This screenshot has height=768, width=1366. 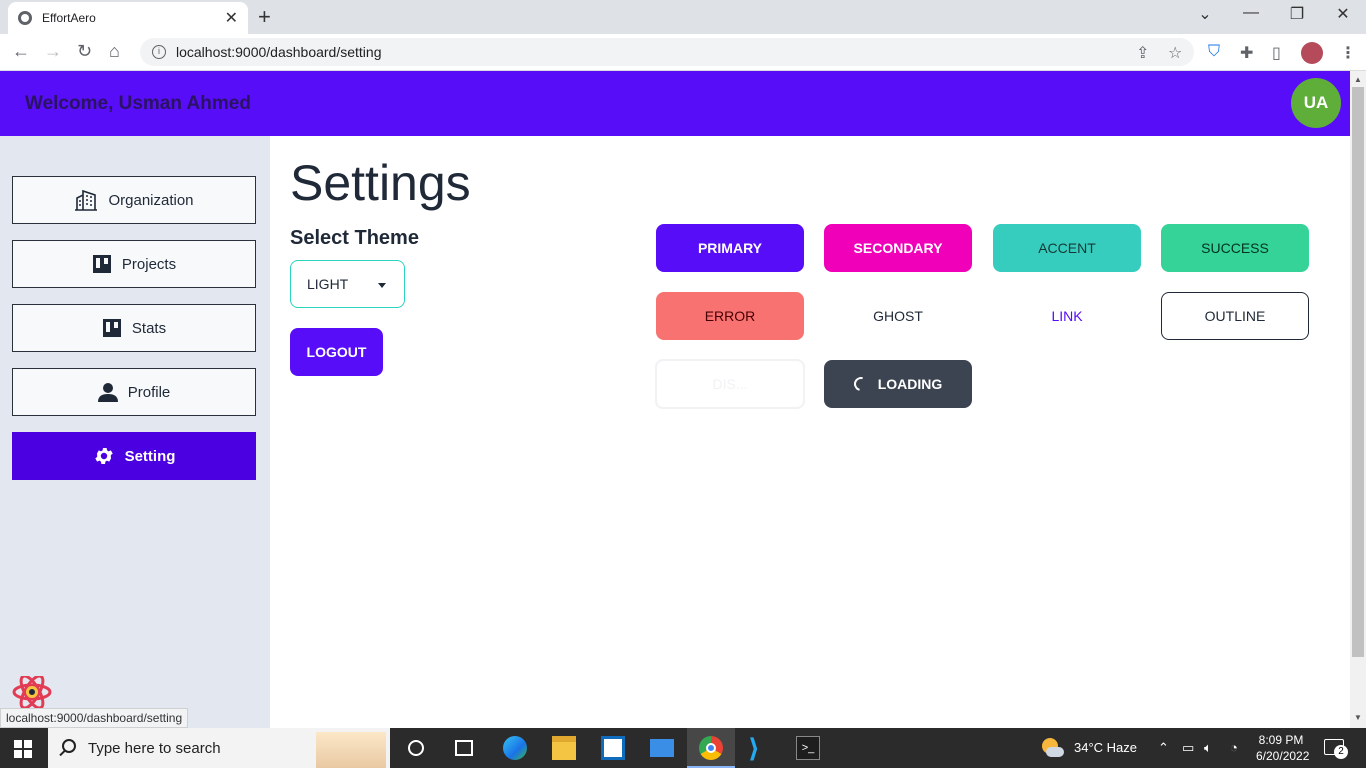 What do you see at coordinates (231, 18) in the screenshot?
I see `close-tab-icon: ✕` at bounding box center [231, 18].